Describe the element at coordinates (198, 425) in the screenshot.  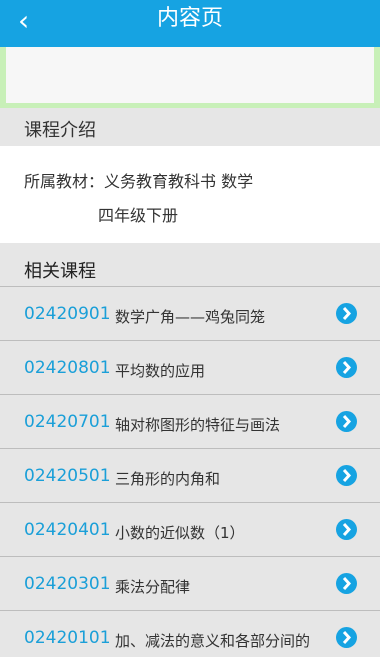
I see `course-name: 轴对称图形的特征与画法` at that location.